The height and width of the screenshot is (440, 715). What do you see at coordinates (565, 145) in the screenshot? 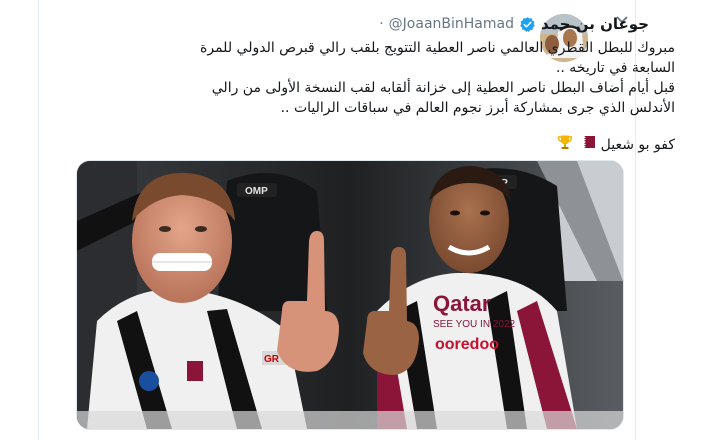
I see `trophy-icon` at bounding box center [565, 145].